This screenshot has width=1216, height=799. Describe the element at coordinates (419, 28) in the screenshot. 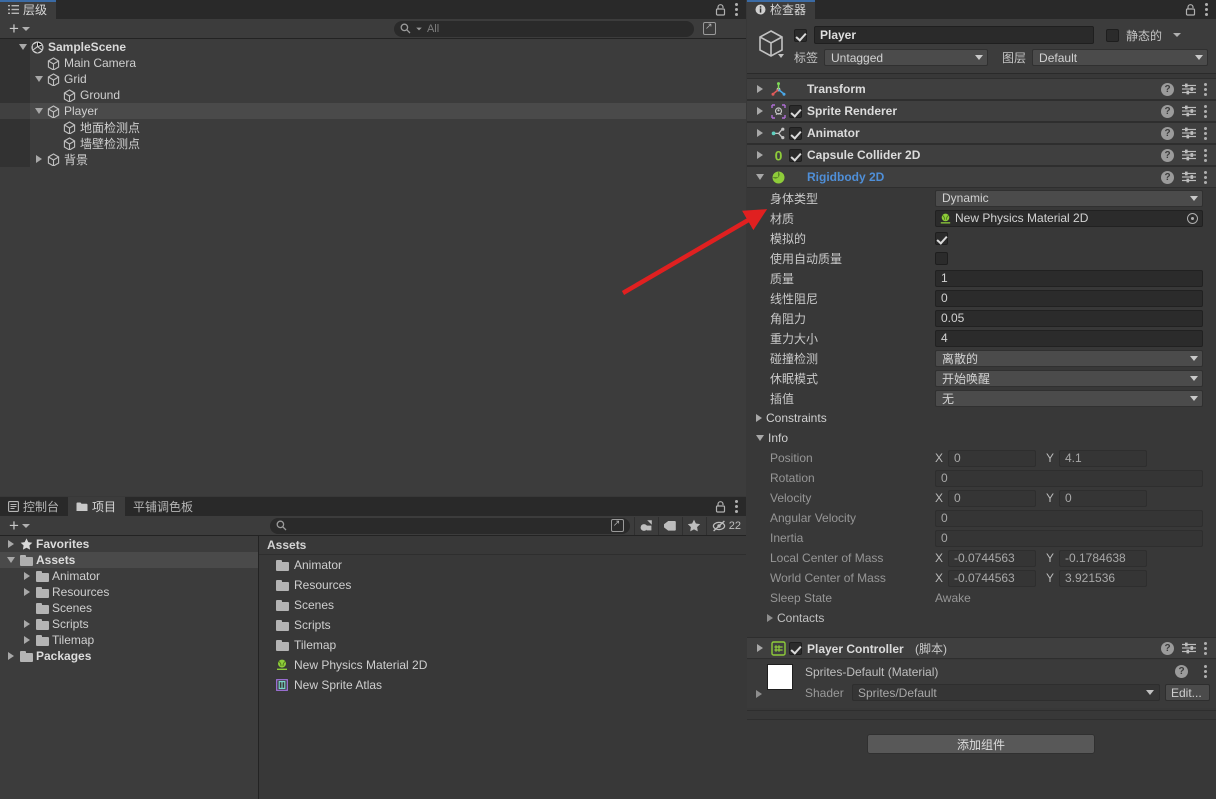

I see `search-scope-chevron-icon` at that location.